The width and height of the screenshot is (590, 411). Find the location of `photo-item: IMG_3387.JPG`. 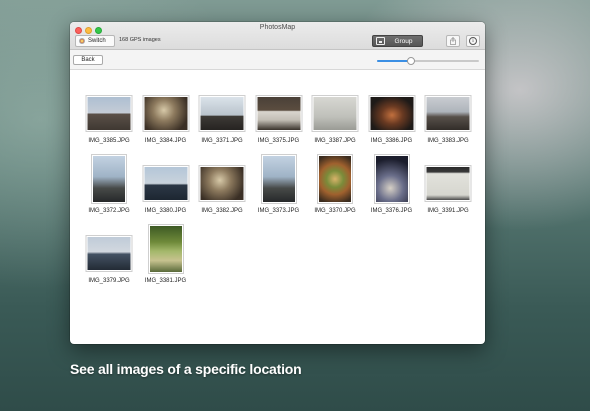

photo-item: IMG_3387.JPG is located at coordinates (335, 114).